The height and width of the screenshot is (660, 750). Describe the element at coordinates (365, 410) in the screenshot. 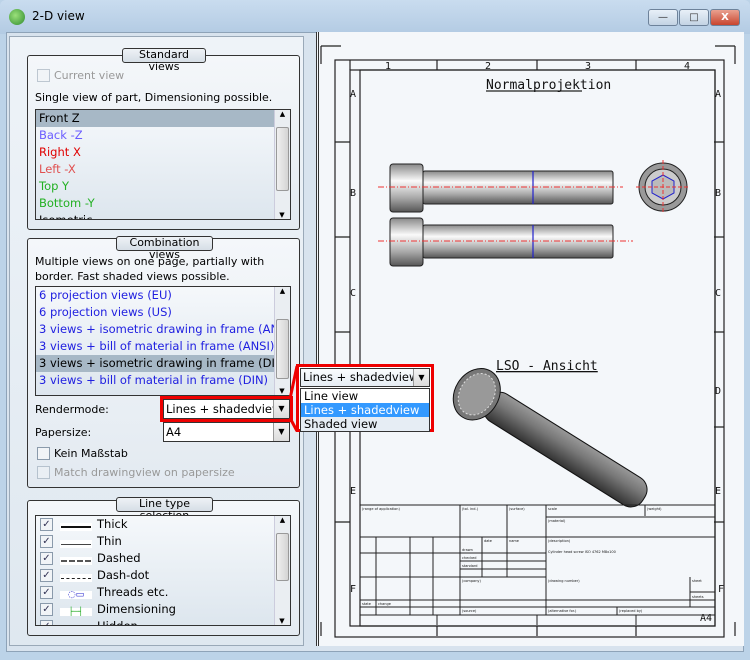

I see `dropdown-option-lines-shadedview: Lines + shadedview` at that location.